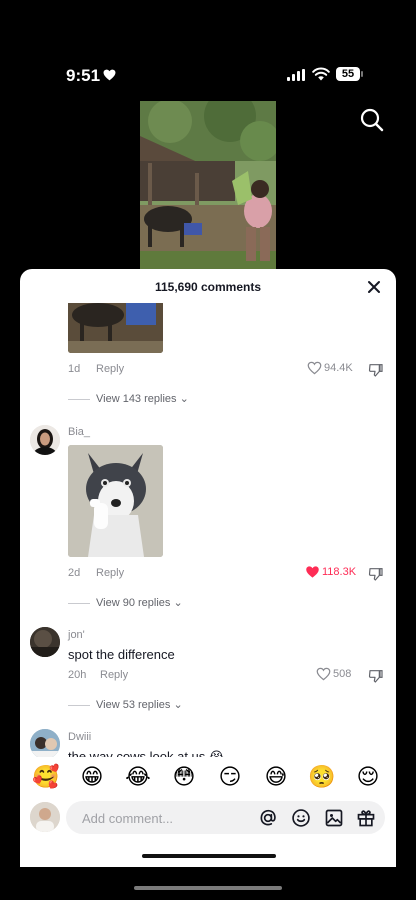  I want to click on emoji-picker-button, so click(301, 818).